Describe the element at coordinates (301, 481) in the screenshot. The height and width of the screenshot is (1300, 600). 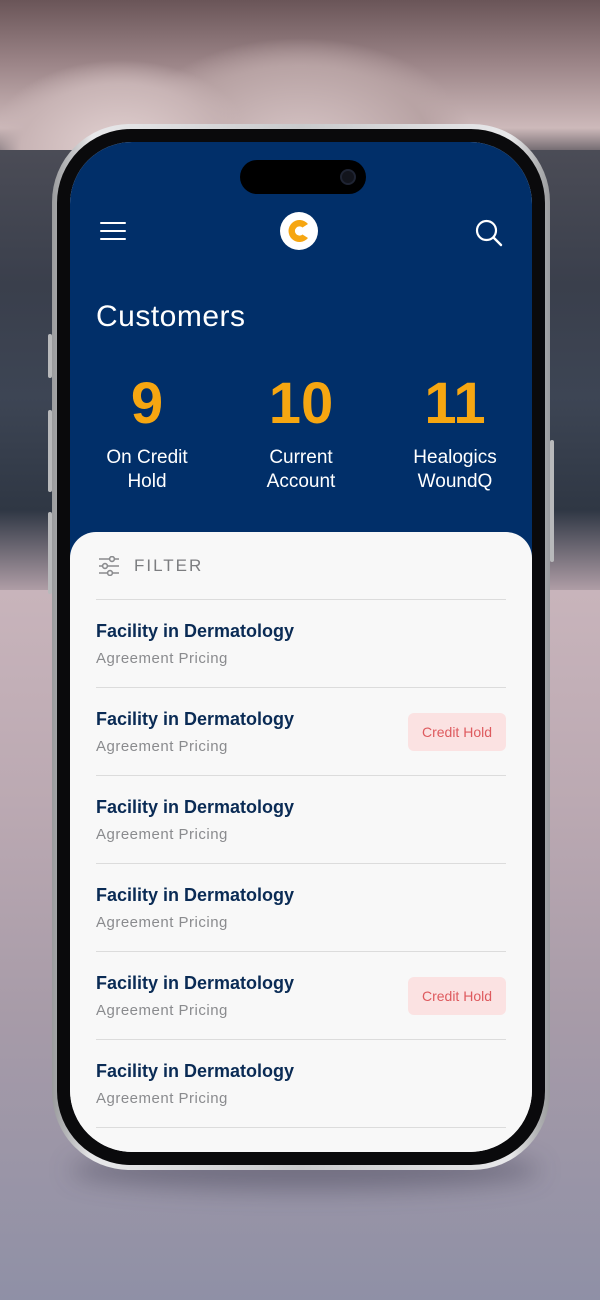
I see `stat-label-line: Account` at that location.